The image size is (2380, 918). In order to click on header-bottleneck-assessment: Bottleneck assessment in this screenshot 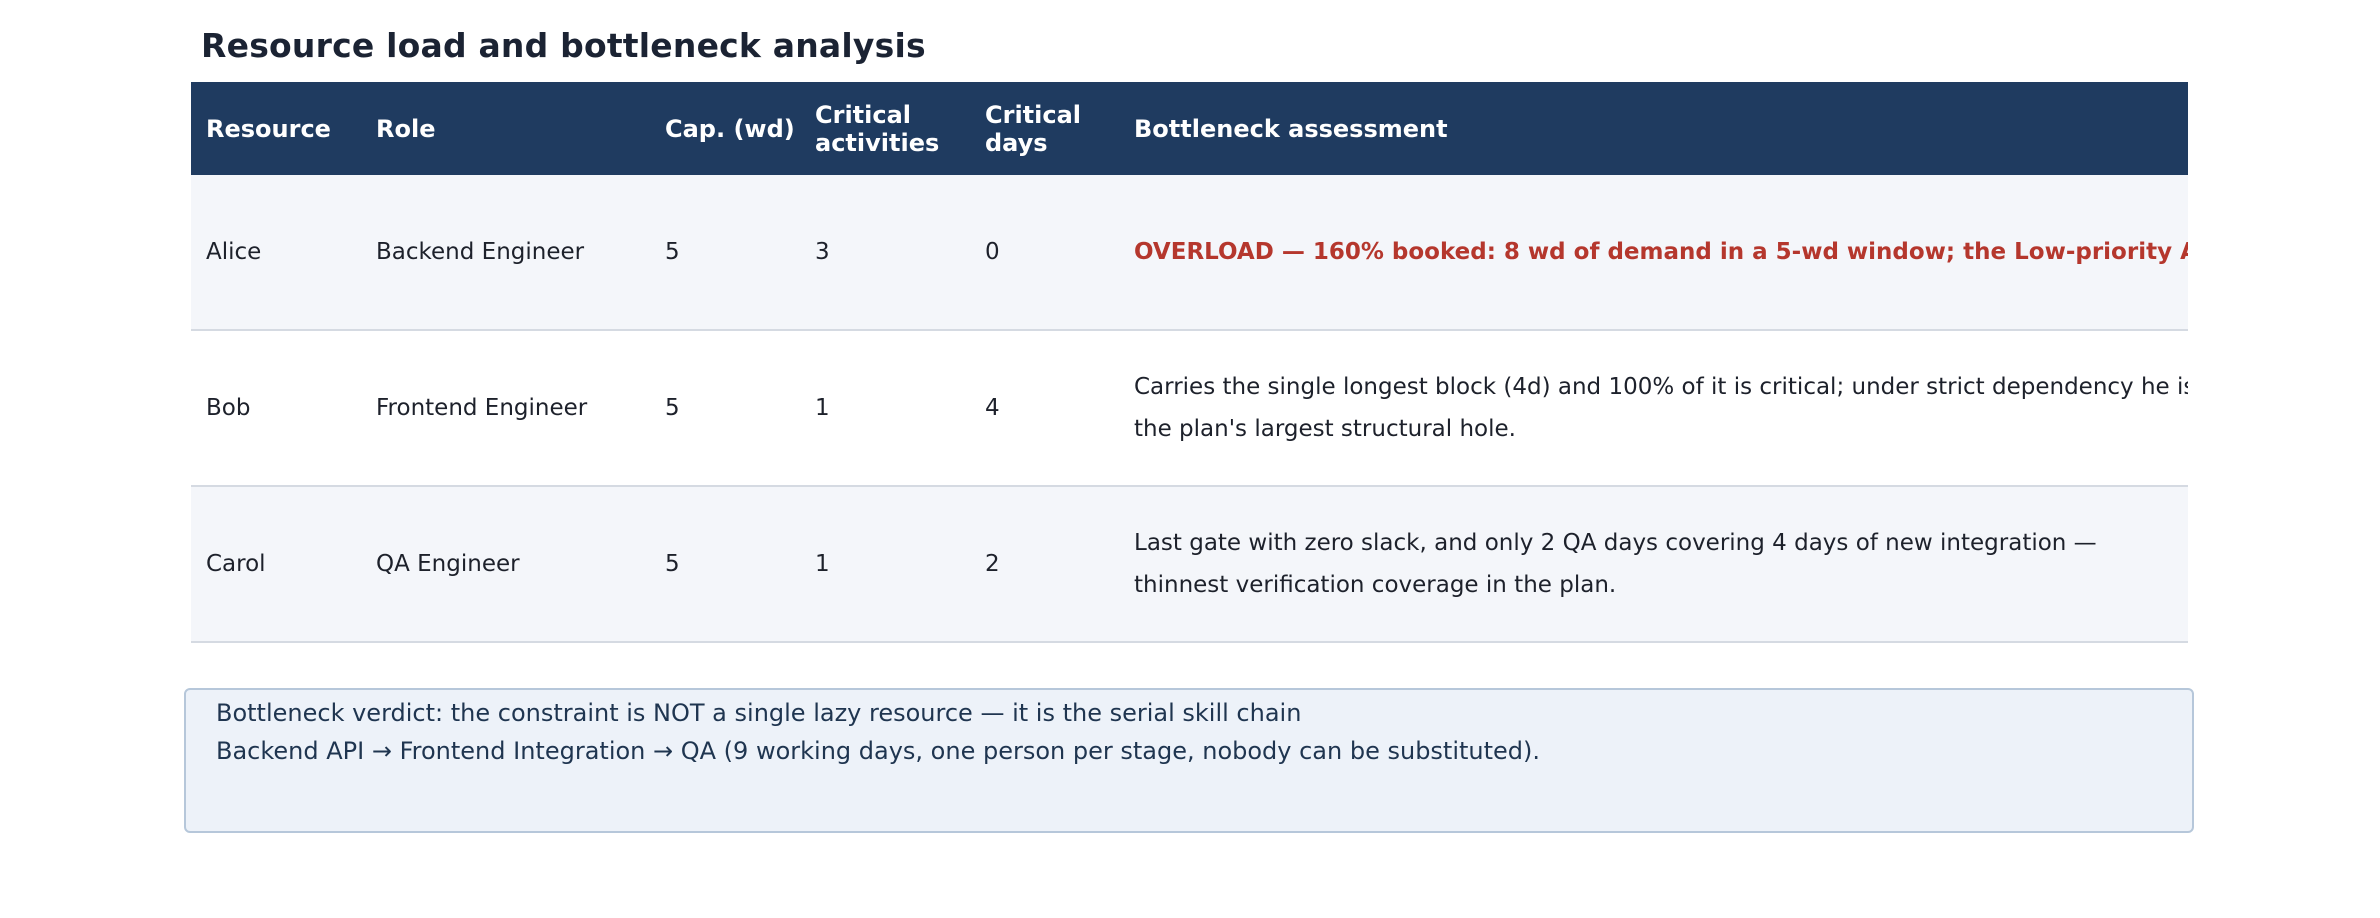, I will do `click(1291, 128)`.